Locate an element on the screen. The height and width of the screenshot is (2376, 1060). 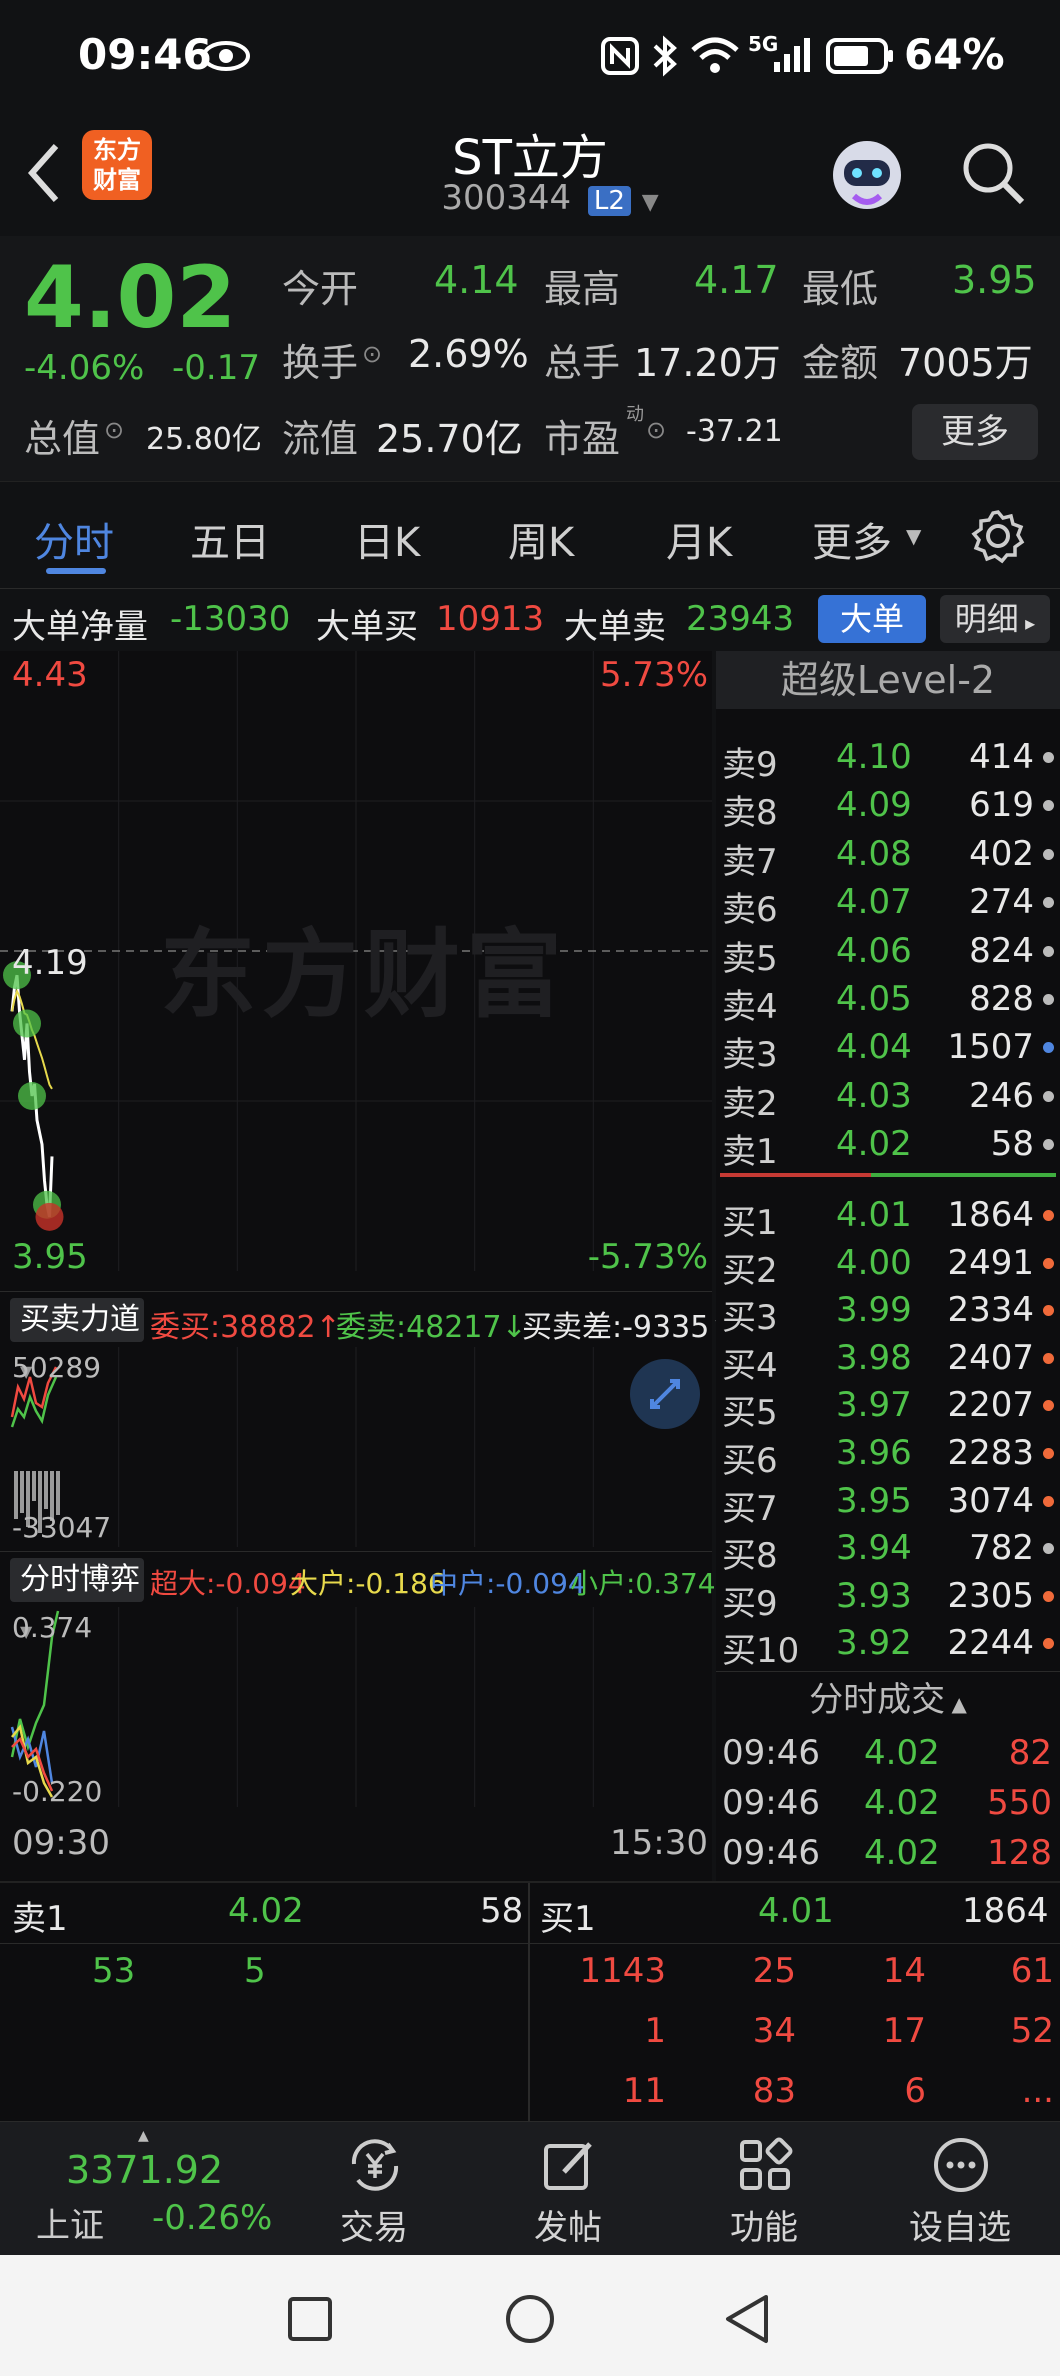
book-price: 3.99 is located at coordinates (874, 1310).